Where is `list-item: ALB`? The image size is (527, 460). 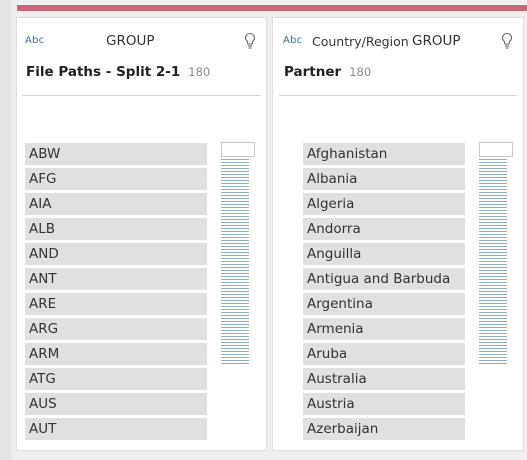 list-item: ALB is located at coordinates (116, 229).